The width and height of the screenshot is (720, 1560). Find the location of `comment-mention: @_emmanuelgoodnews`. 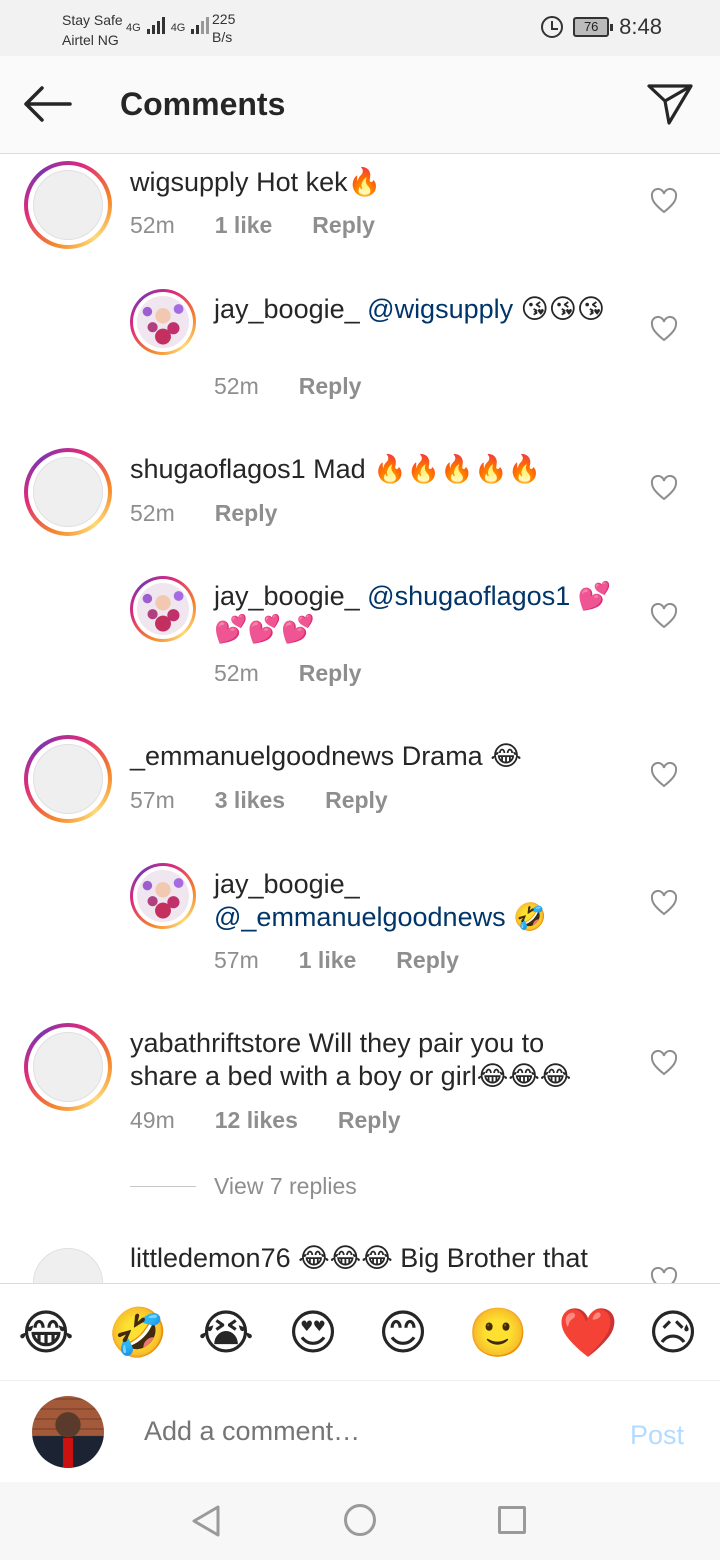

comment-mention: @_emmanuelgoodnews is located at coordinates (360, 917).